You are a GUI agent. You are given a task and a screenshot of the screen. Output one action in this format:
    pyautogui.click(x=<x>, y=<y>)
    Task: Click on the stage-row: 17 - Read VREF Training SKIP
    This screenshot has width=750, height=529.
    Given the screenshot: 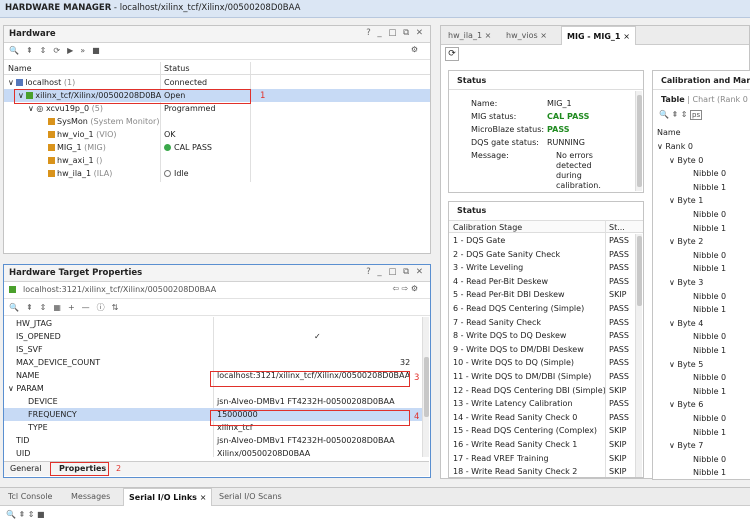 What is the action you would take?
    pyautogui.click(x=542, y=458)
    